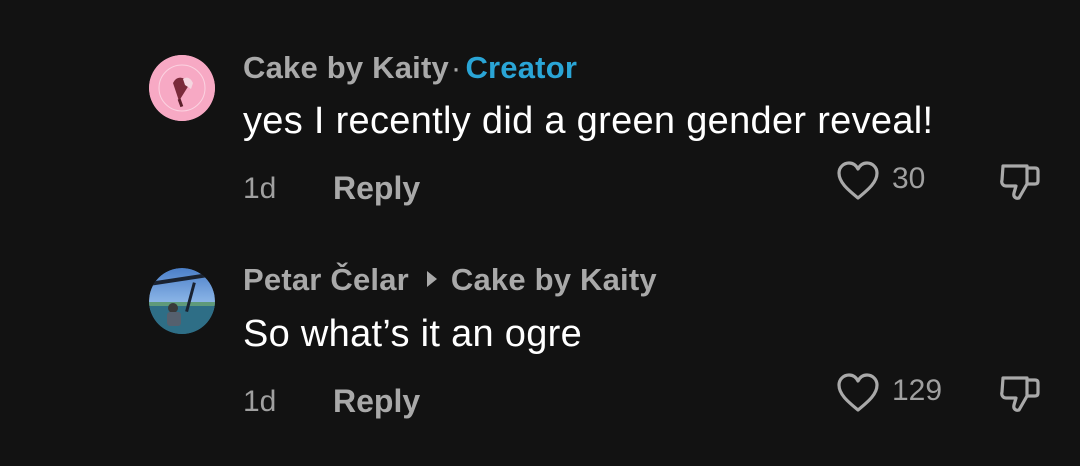 This screenshot has height=466, width=1080. I want to click on heart-outline-icon, so click(858, 393).